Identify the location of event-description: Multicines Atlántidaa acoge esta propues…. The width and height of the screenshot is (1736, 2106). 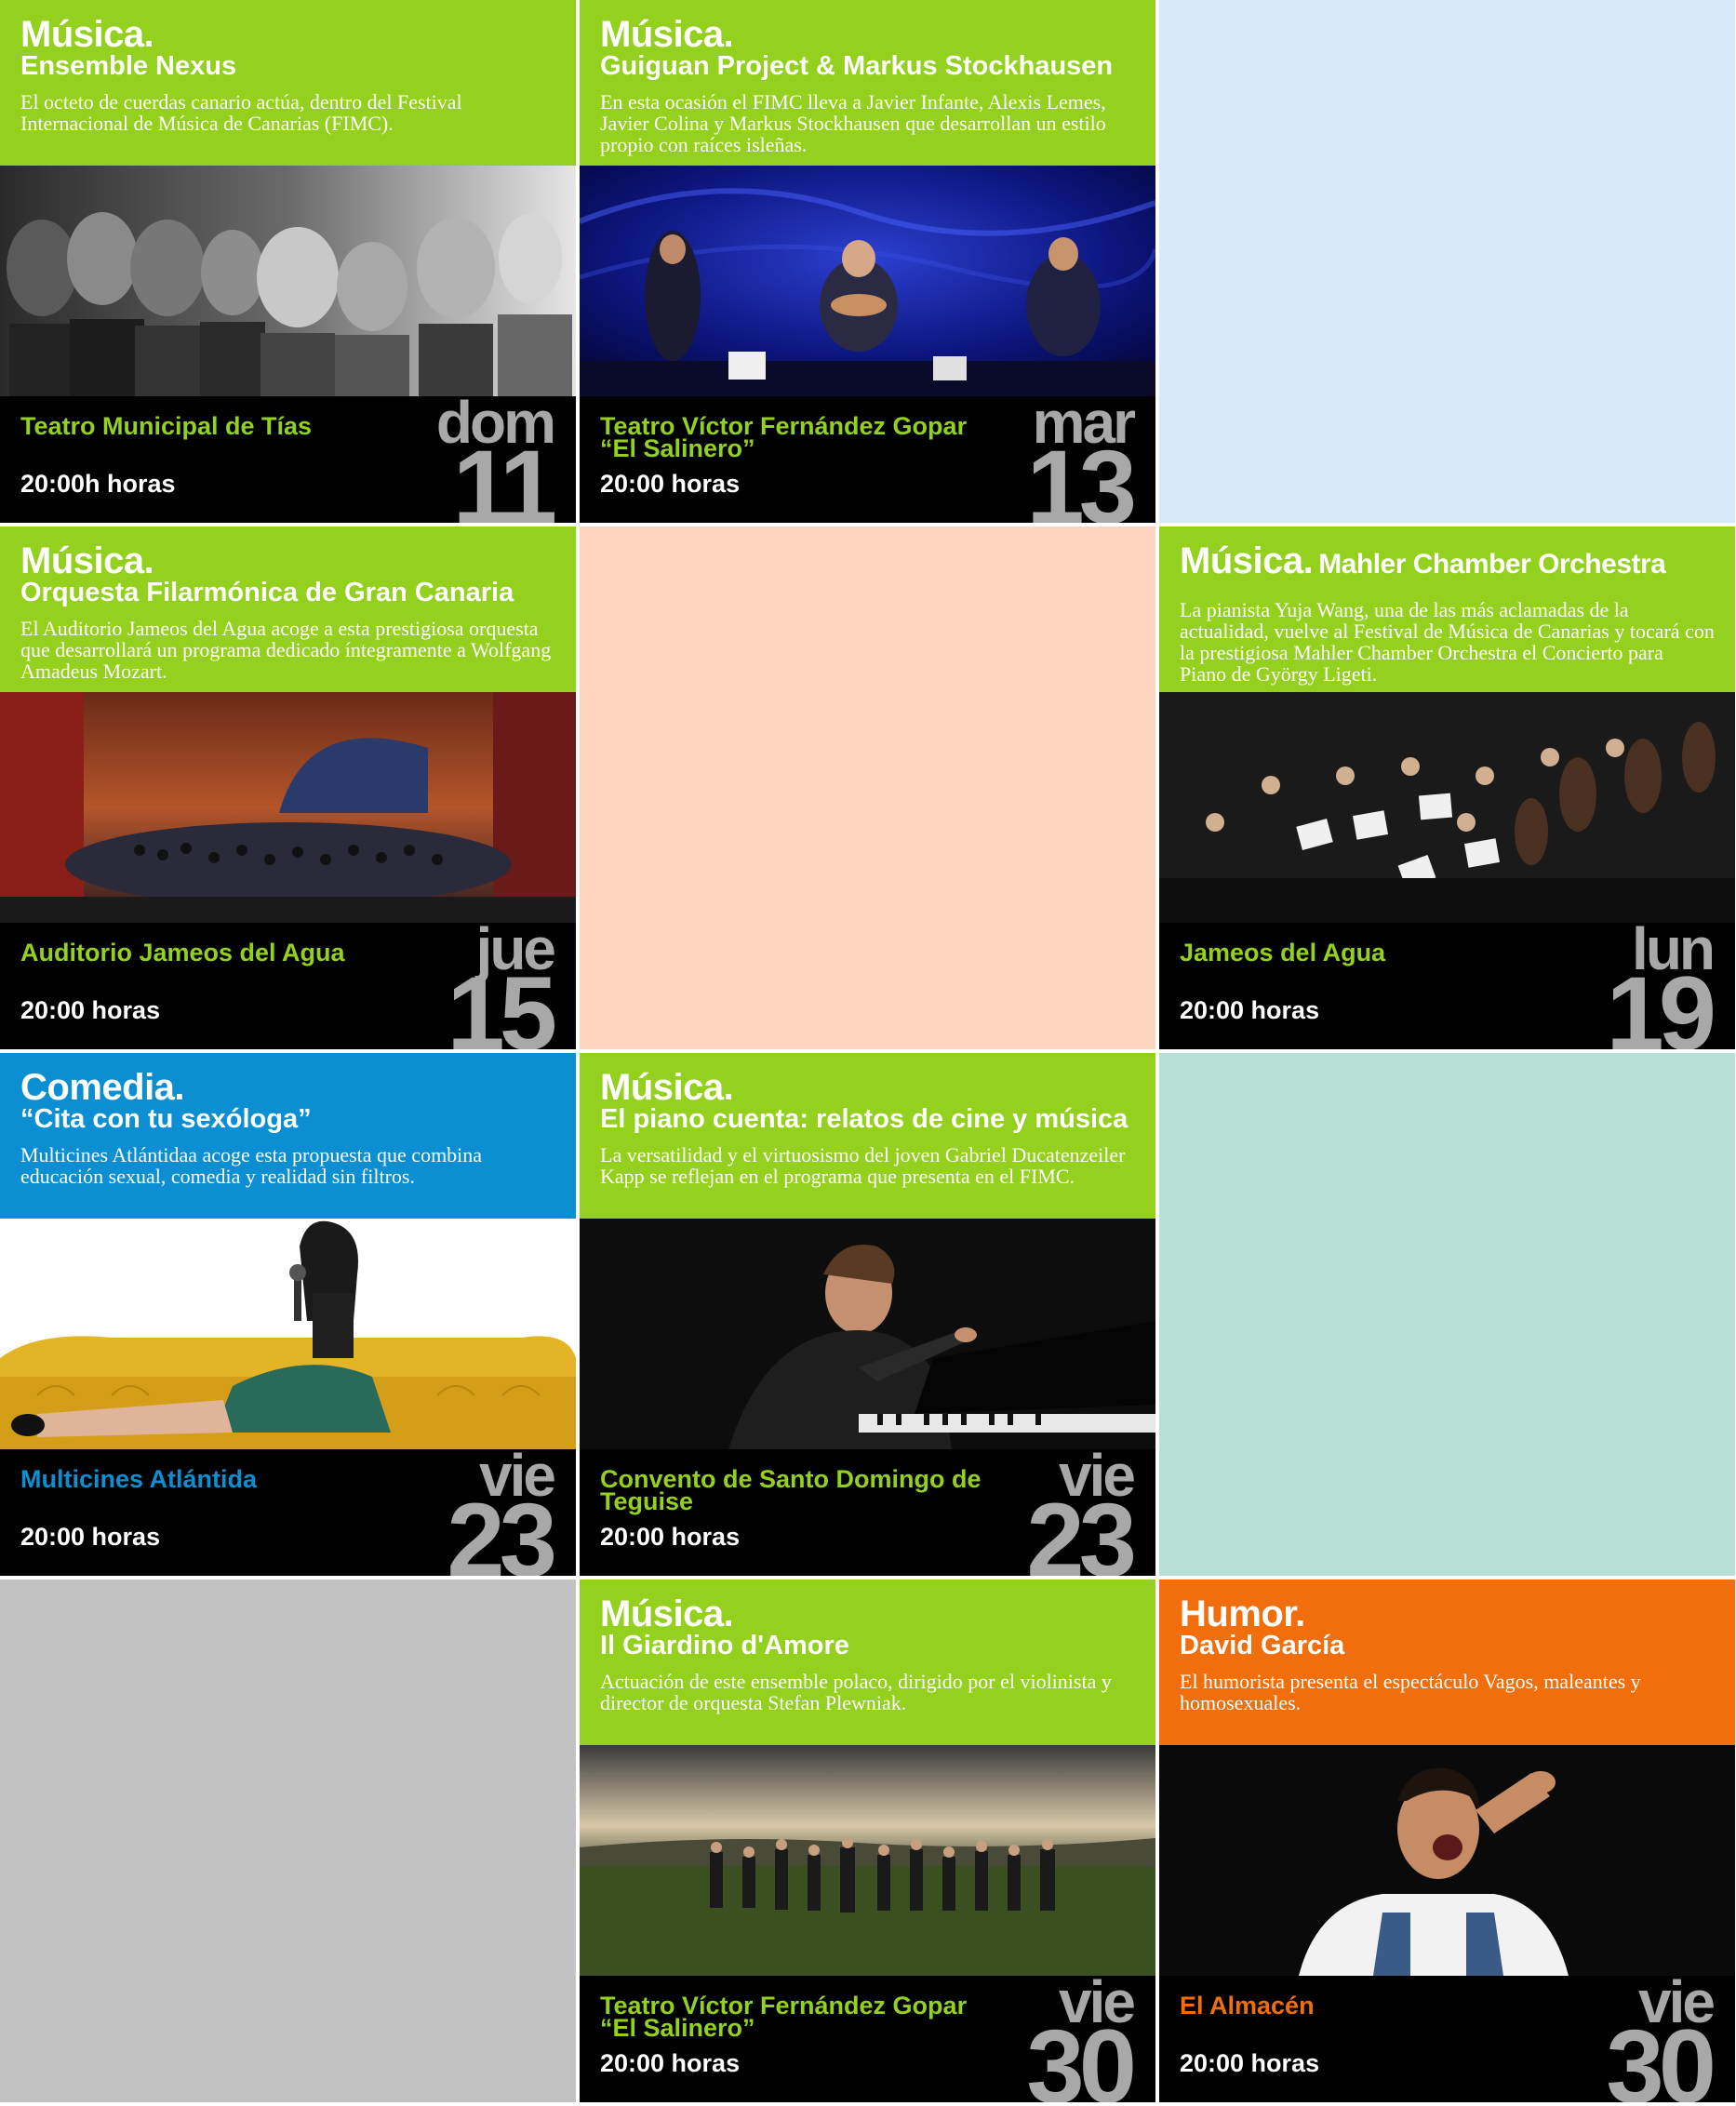
(252, 1165).